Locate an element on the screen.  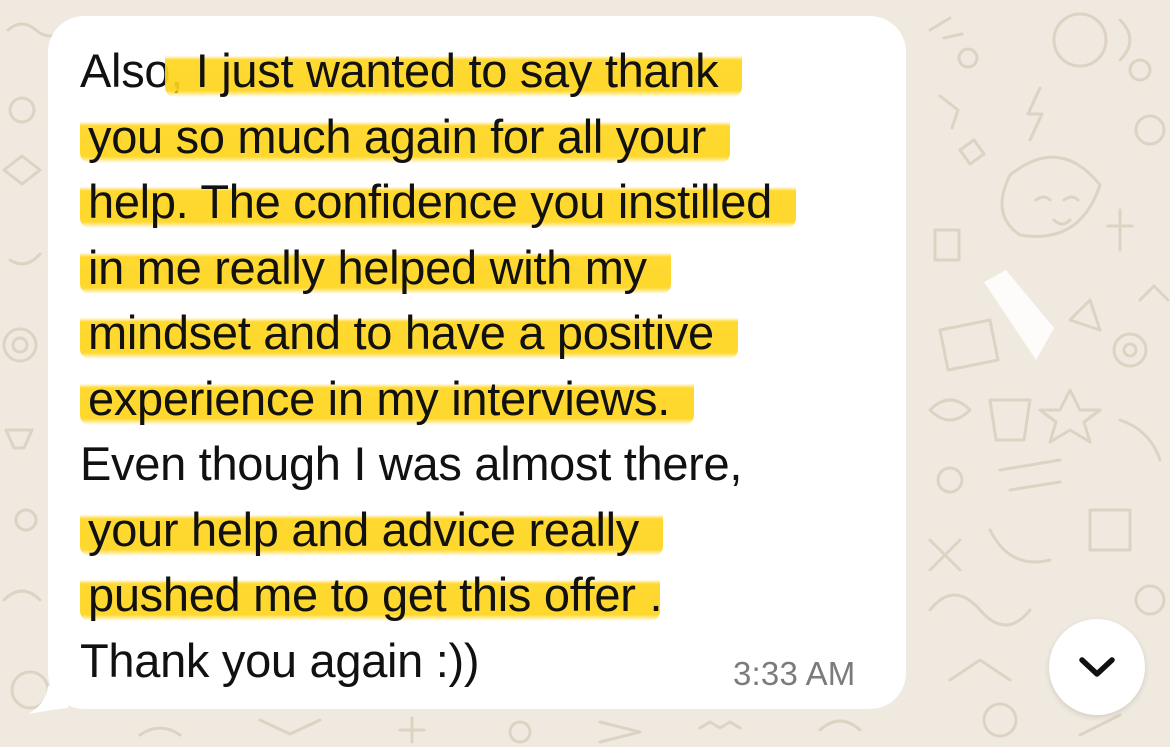
scroll-to-bottom-button is located at coordinates (1097, 667).